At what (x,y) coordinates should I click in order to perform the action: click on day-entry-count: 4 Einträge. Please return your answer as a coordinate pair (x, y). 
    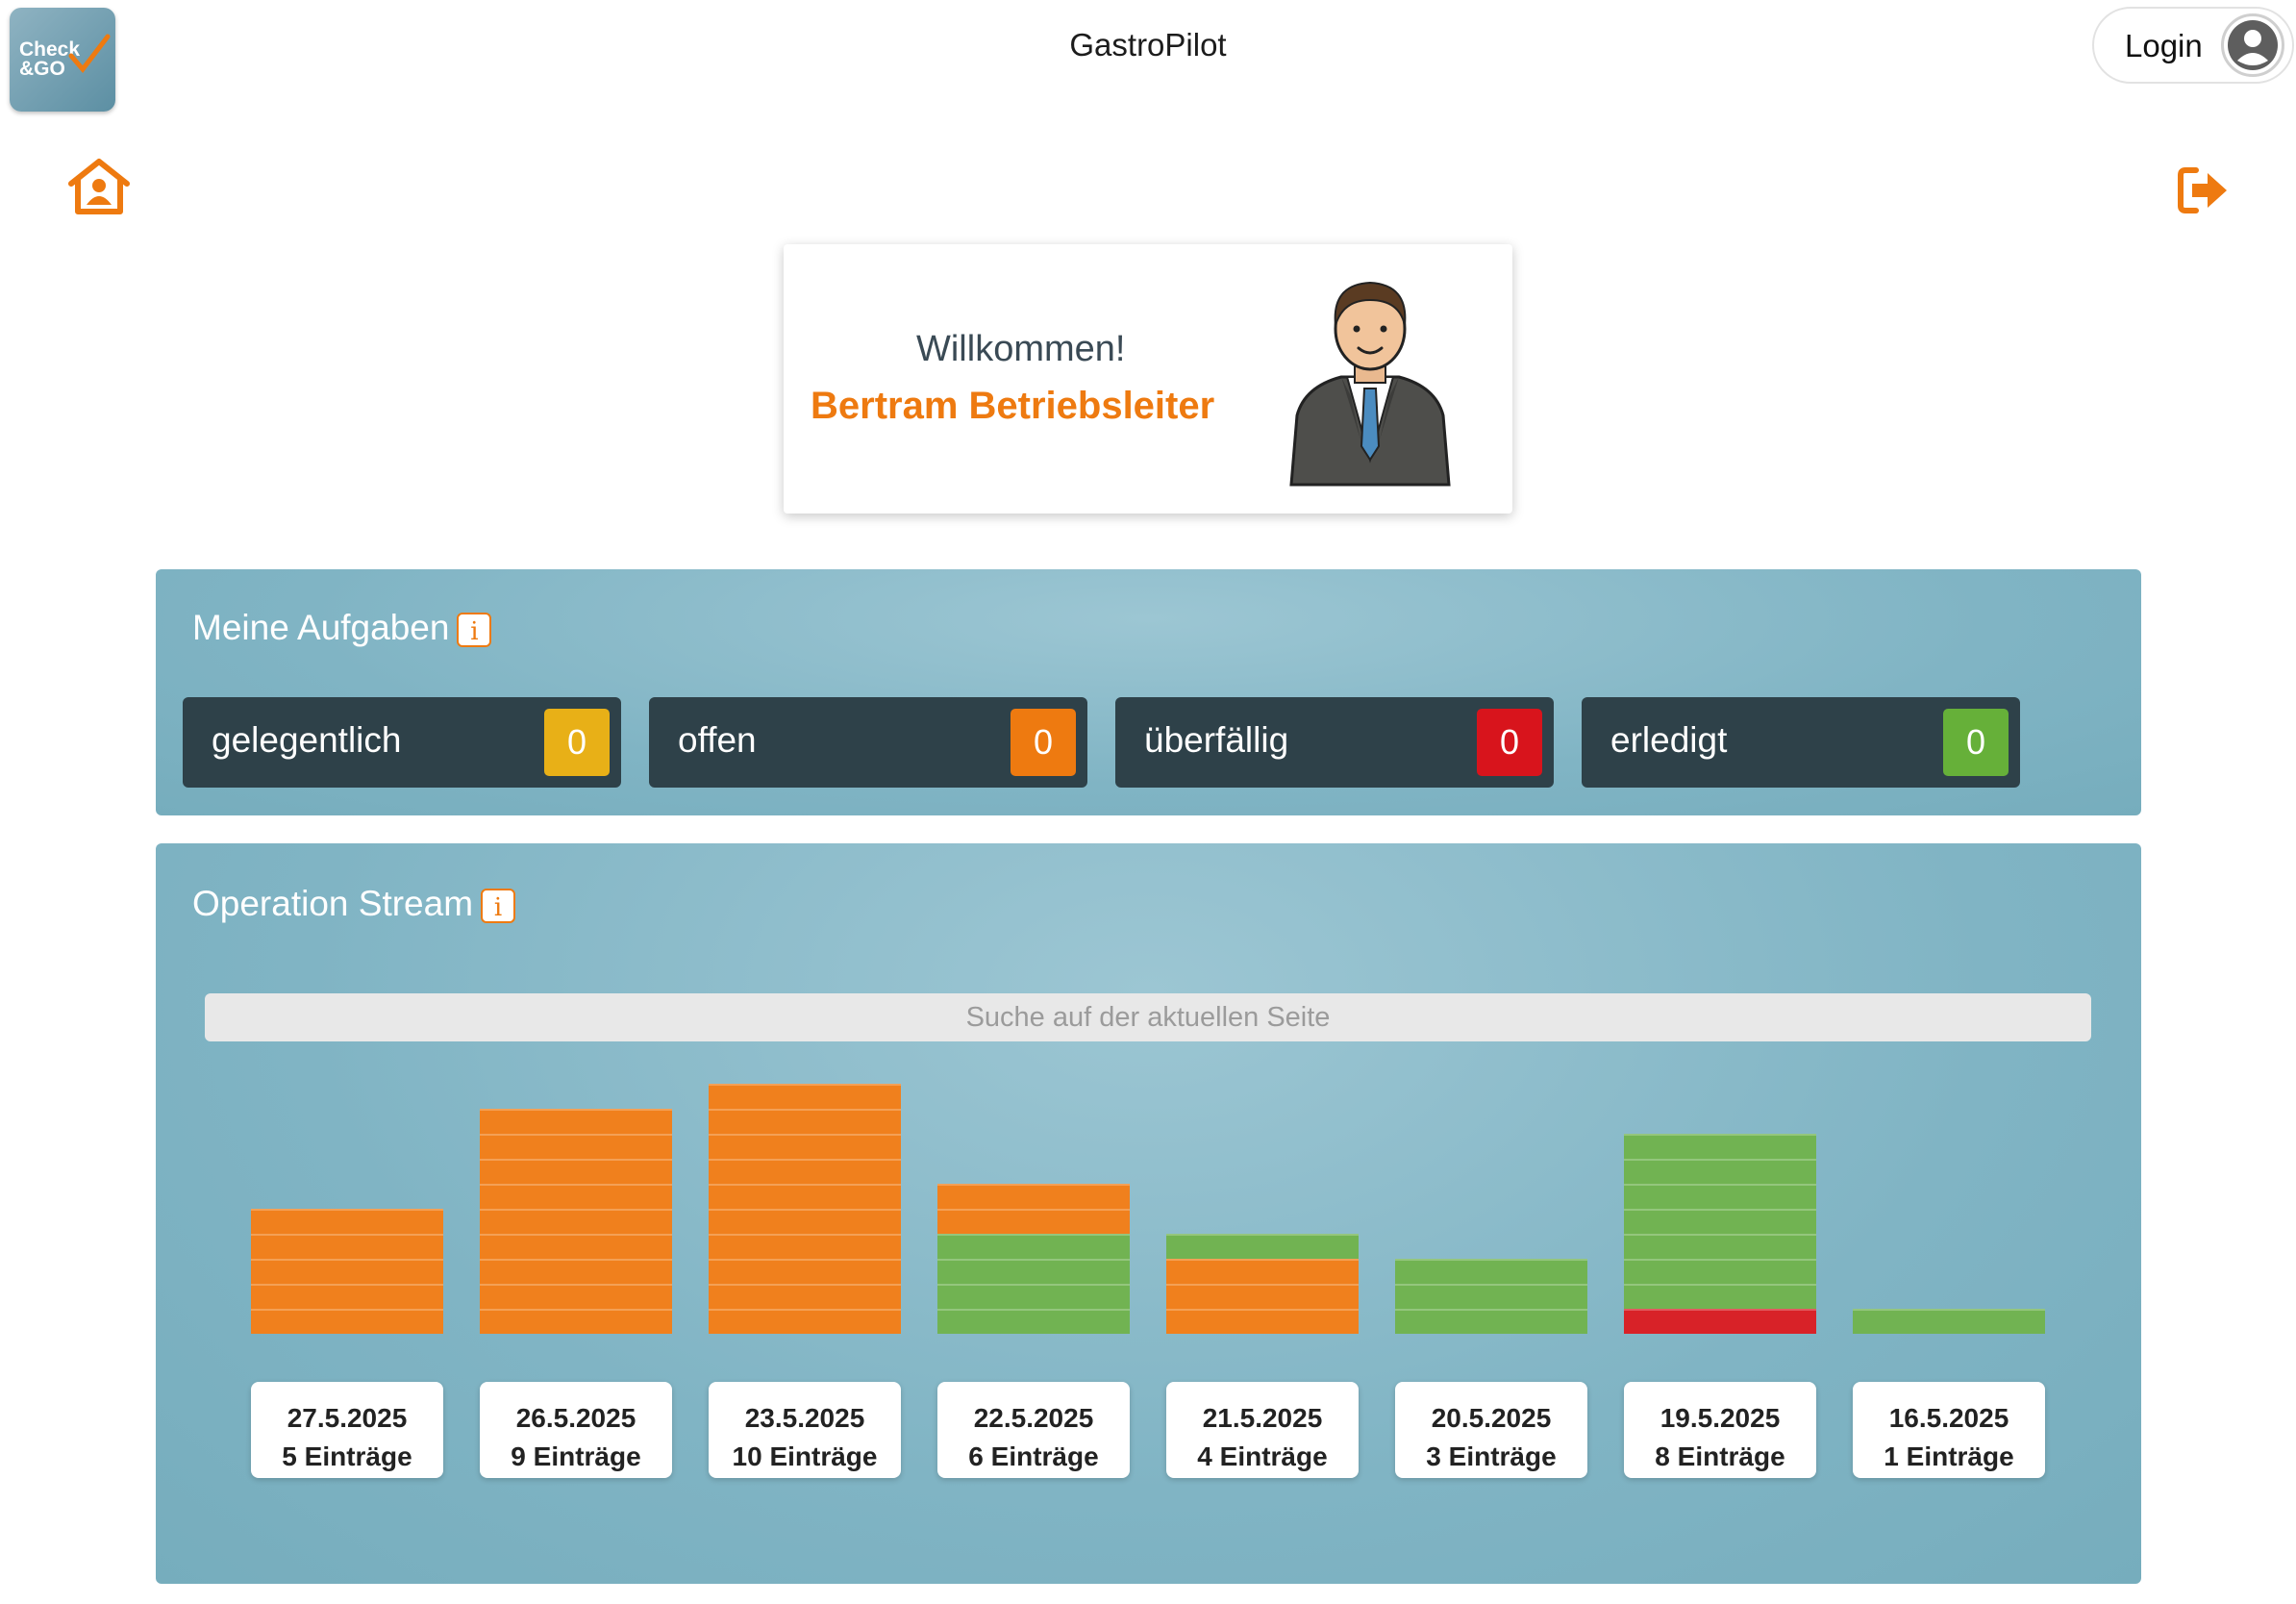
    Looking at the image, I should click on (1262, 1456).